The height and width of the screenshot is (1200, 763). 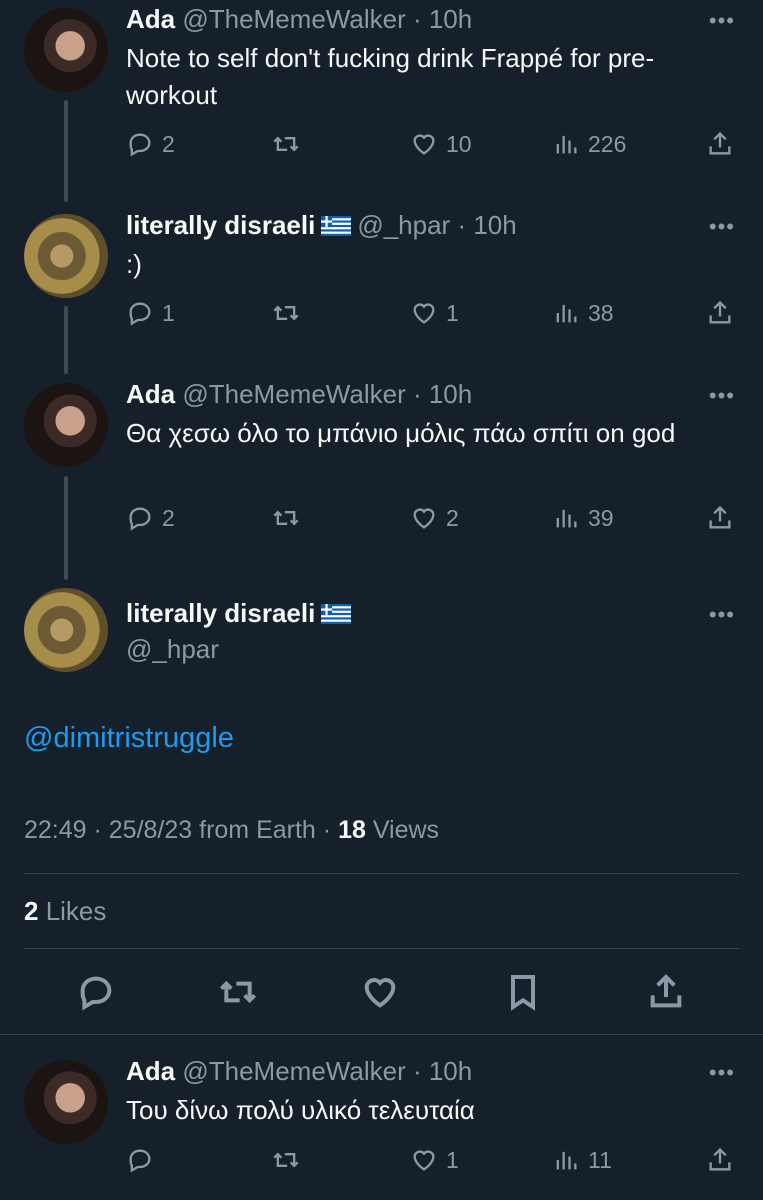 What do you see at coordinates (583, 313) in the screenshot?
I see `views-button: 38` at bounding box center [583, 313].